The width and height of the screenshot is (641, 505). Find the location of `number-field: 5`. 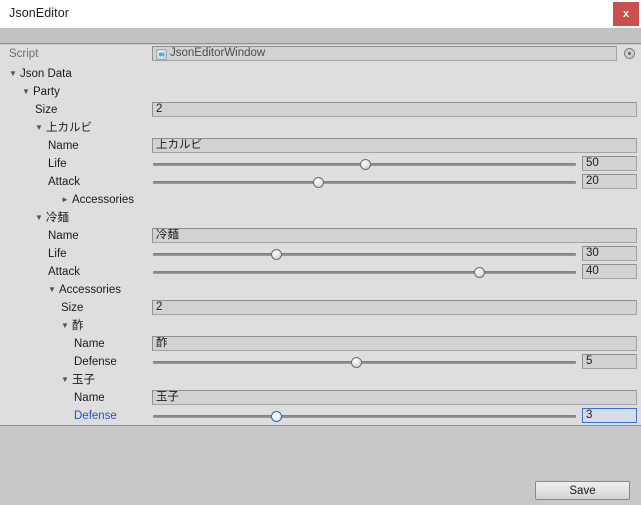

number-field: 5 is located at coordinates (609, 361).